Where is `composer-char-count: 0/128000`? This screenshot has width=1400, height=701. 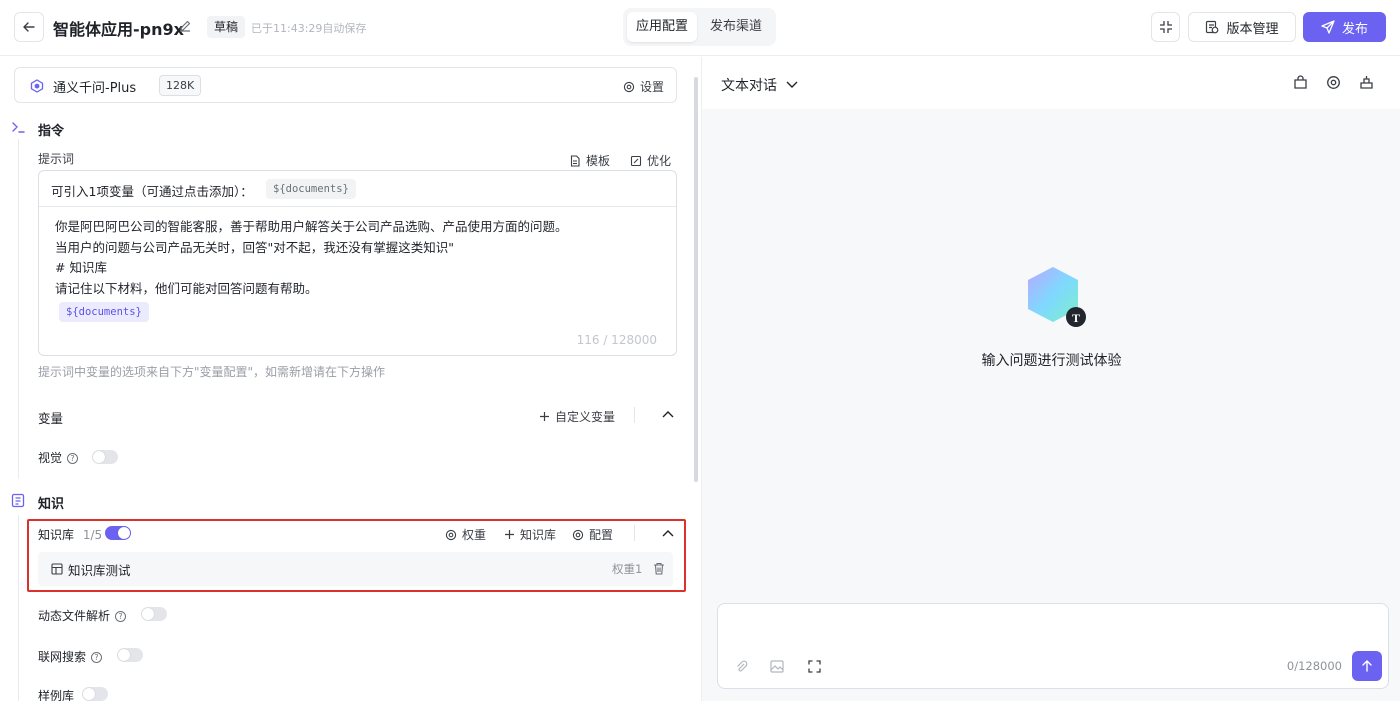
composer-char-count: 0/128000 is located at coordinates (1314, 666).